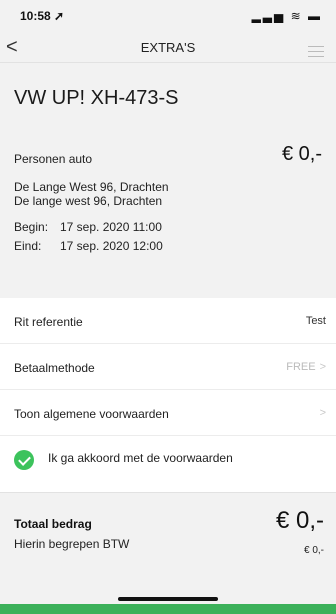  What do you see at coordinates (168, 609) in the screenshot?
I see `confirm-bar` at bounding box center [168, 609].